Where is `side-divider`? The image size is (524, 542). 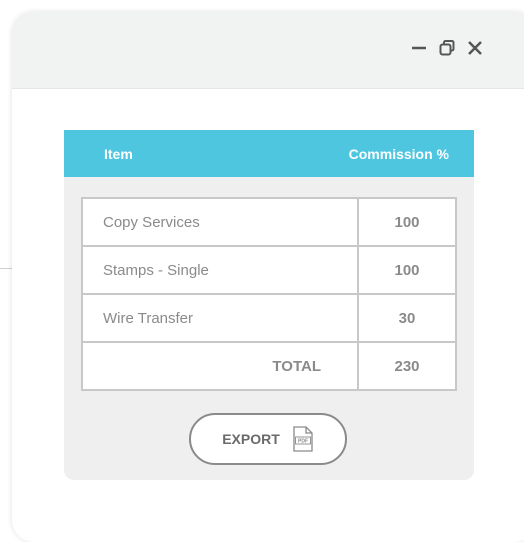
side-divider is located at coordinates (6, 268).